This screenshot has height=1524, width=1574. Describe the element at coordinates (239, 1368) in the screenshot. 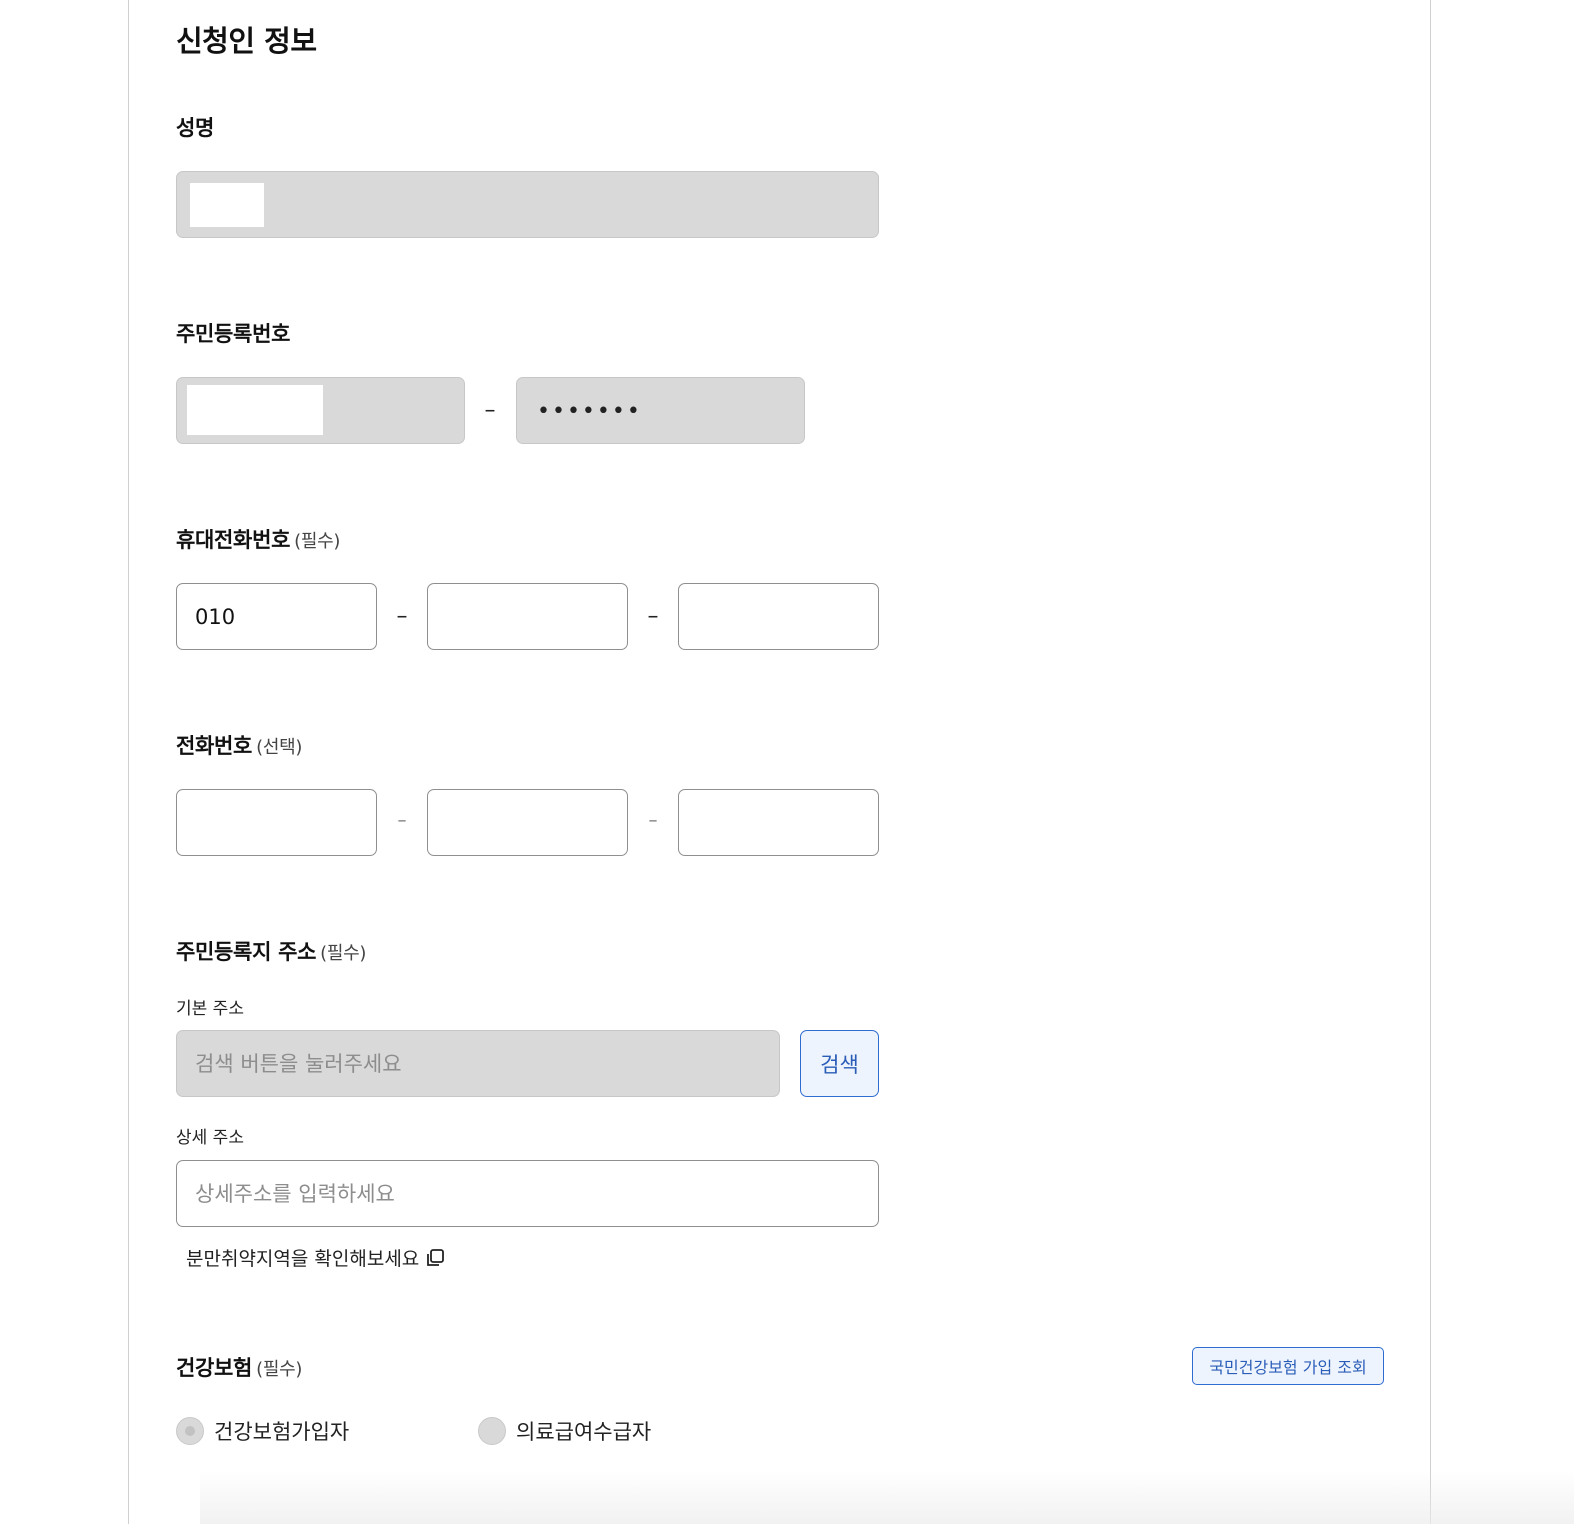

I see `insurance-label: 건강보험 (필수)` at that location.